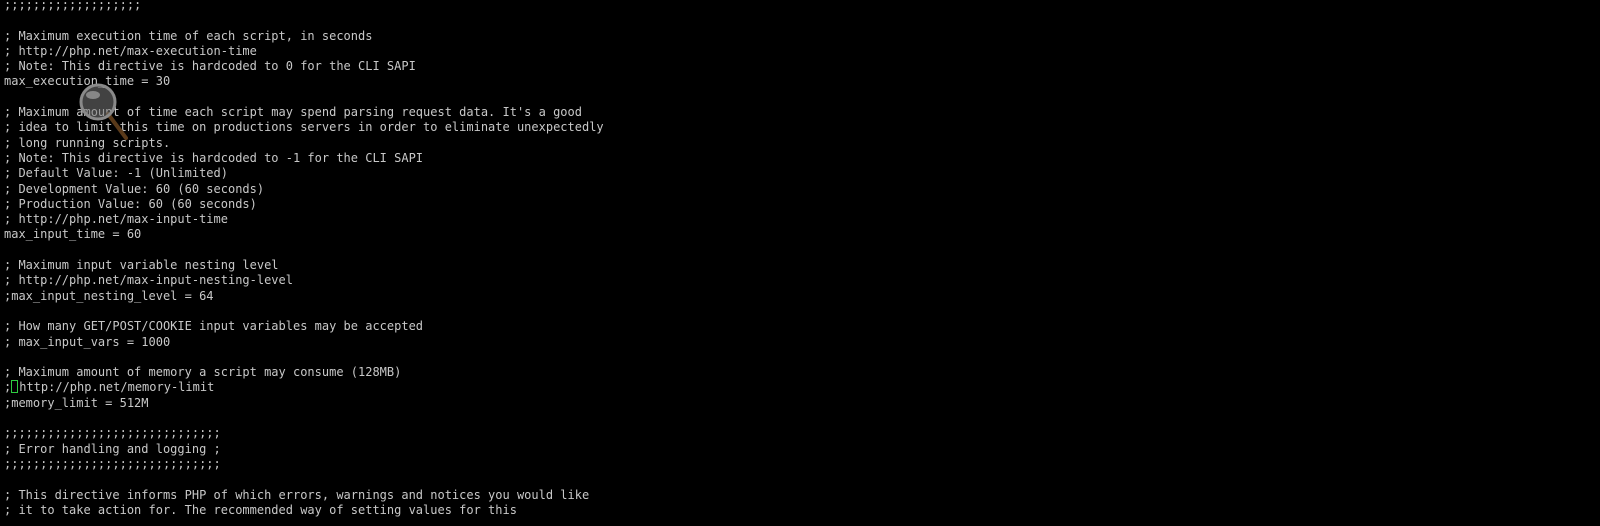 This screenshot has width=1600, height=526. I want to click on terminal-line: ; Default Value: -1 (Unlimited), so click(799, 173).